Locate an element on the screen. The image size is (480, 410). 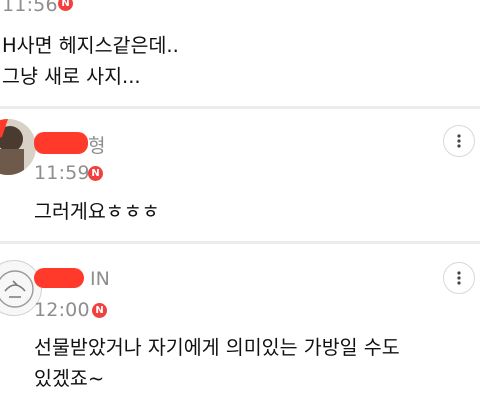
comment-text: 그러게요ㅎㅎㅎ is located at coordinates (97, 211).